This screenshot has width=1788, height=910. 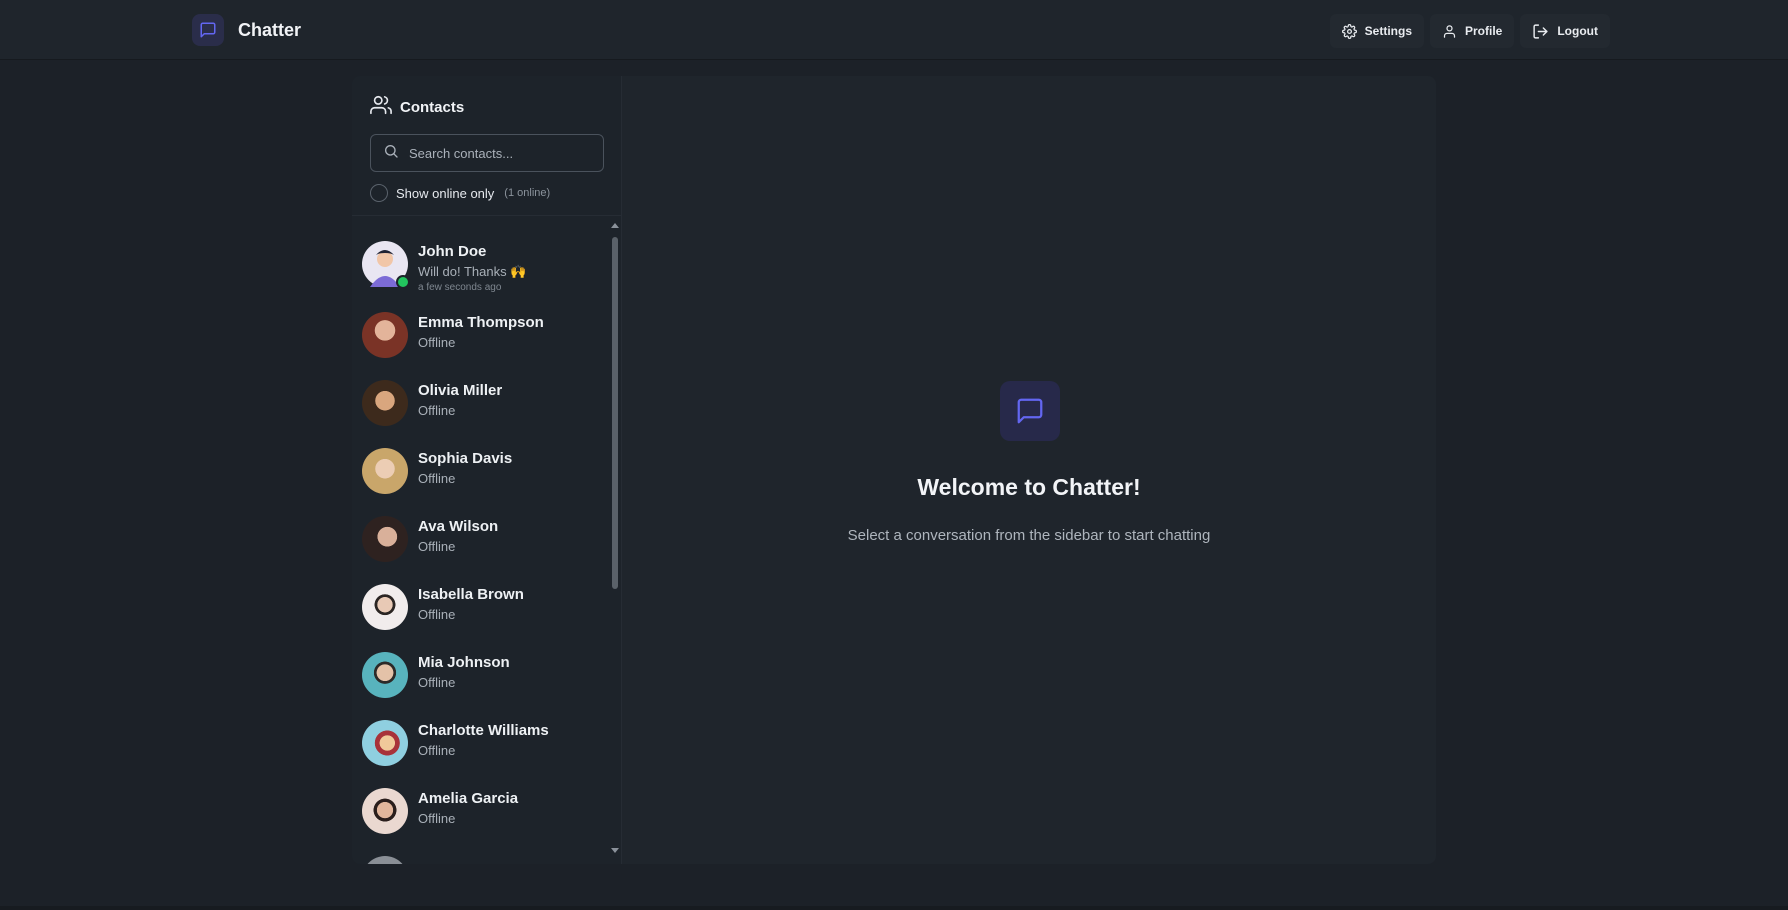 What do you see at coordinates (460, 287) in the screenshot?
I see `message-time: a few seconds ago` at bounding box center [460, 287].